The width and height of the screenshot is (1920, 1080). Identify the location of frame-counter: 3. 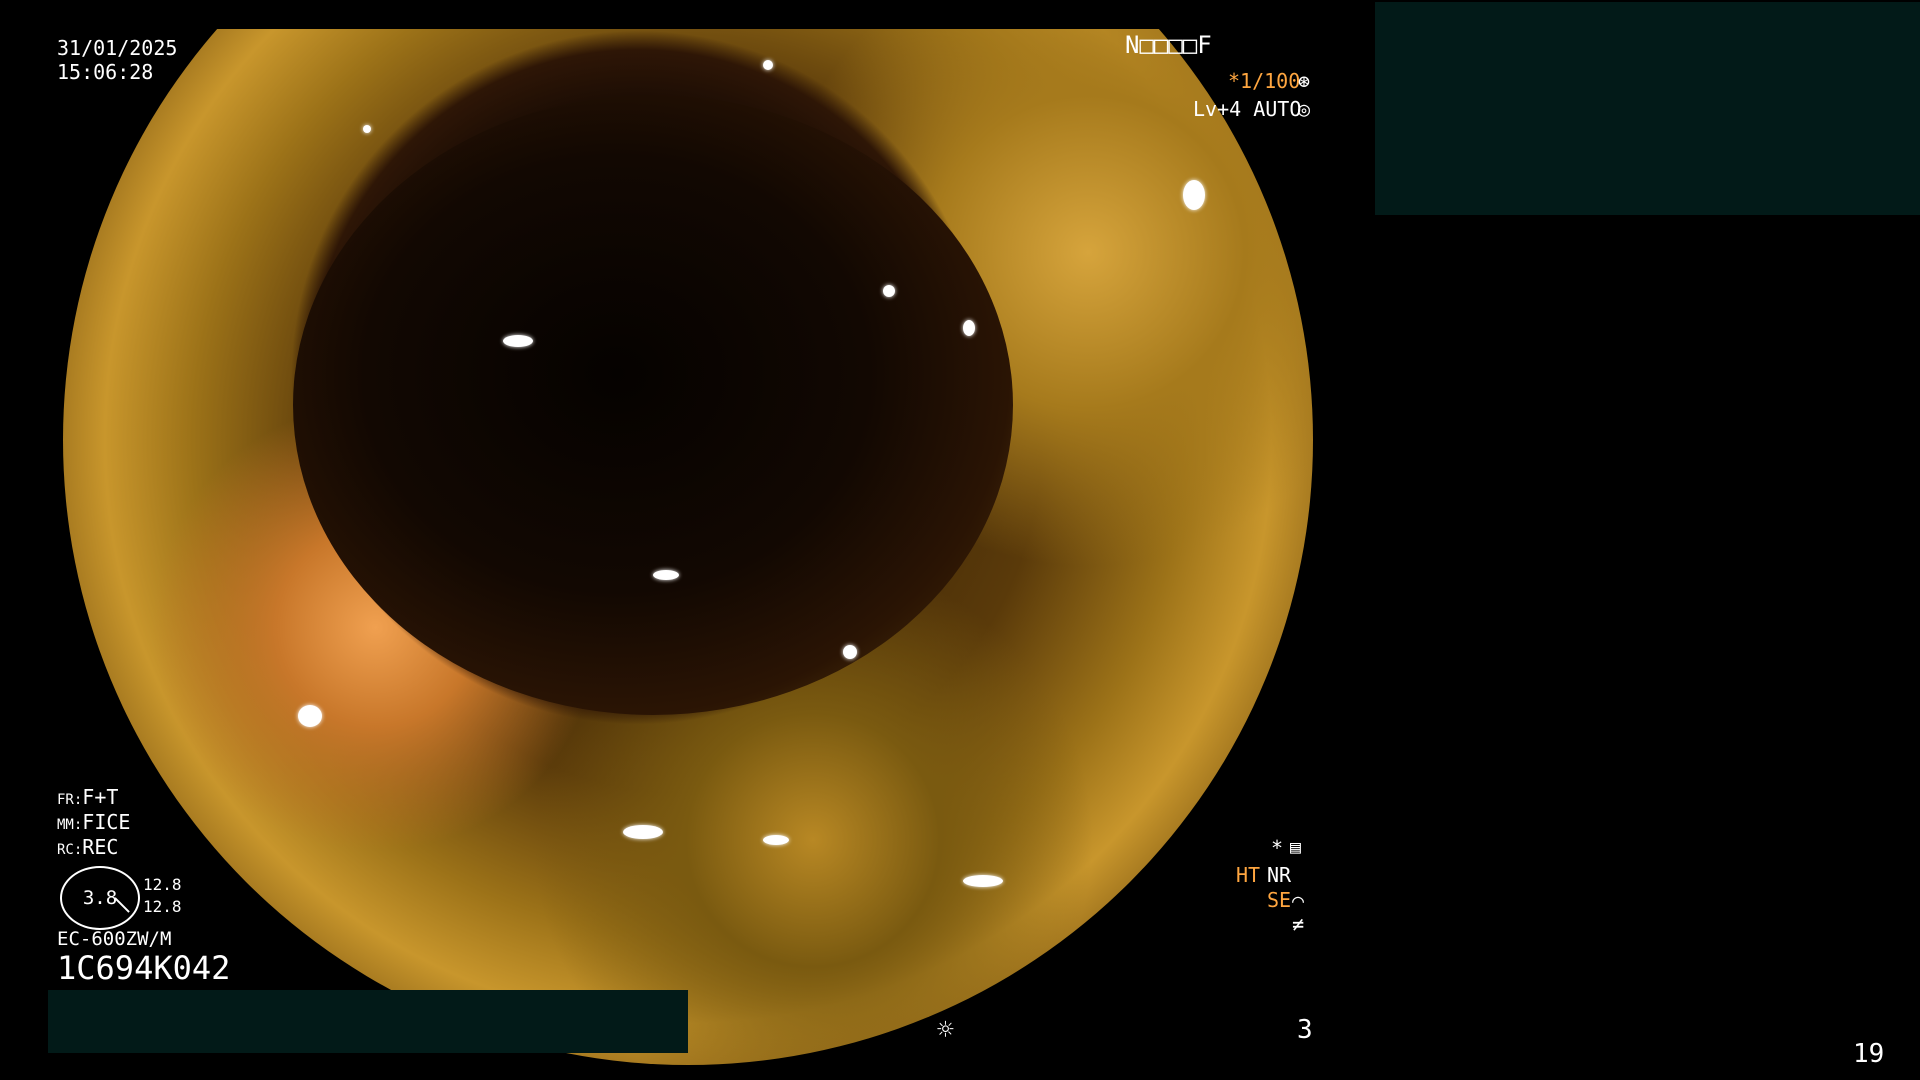
(1305, 1030).